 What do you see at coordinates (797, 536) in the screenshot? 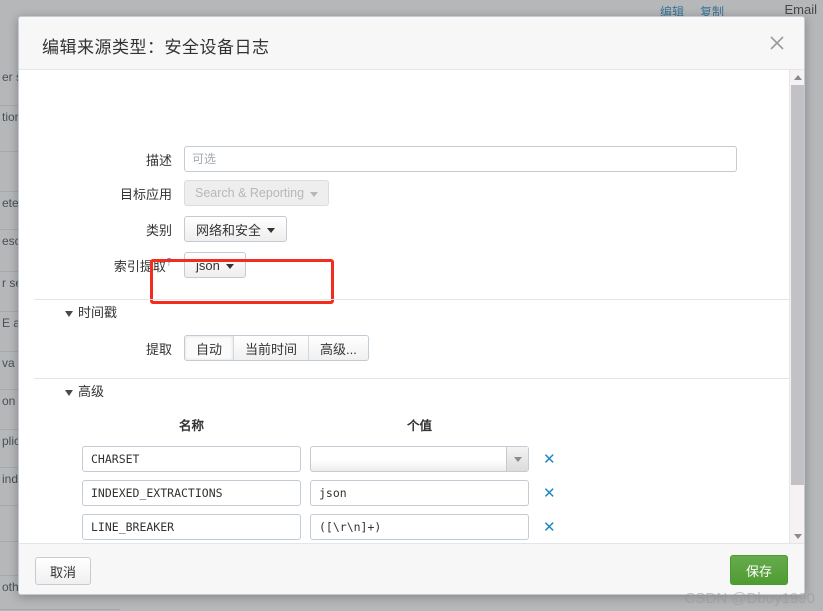
I see `triangle-down-icon` at bounding box center [797, 536].